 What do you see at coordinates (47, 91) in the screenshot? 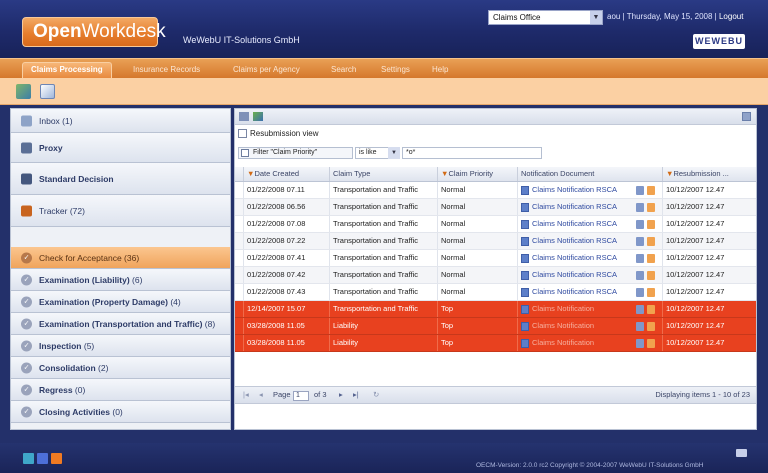
I see `document-icon` at bounding box center [47, 91].